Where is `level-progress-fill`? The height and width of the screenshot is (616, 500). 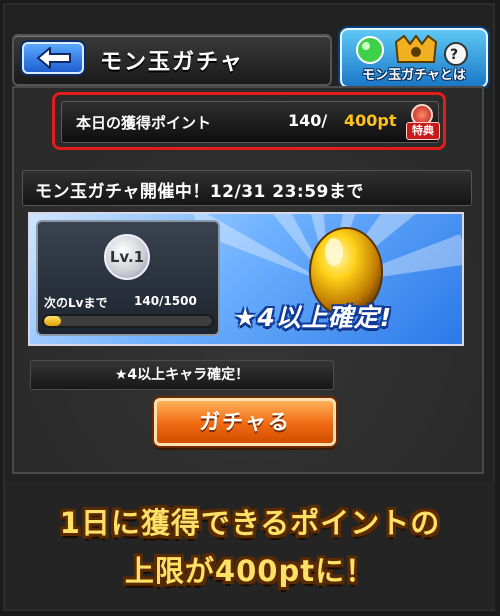
level-progress-fill is located at coordinates (52, 321).